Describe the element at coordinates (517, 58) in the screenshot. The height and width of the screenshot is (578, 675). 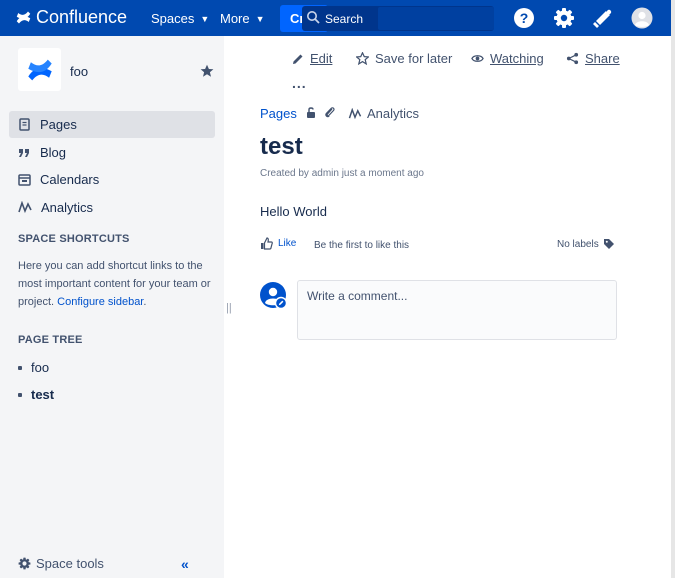
I see `watching-label: Watching` at that location.